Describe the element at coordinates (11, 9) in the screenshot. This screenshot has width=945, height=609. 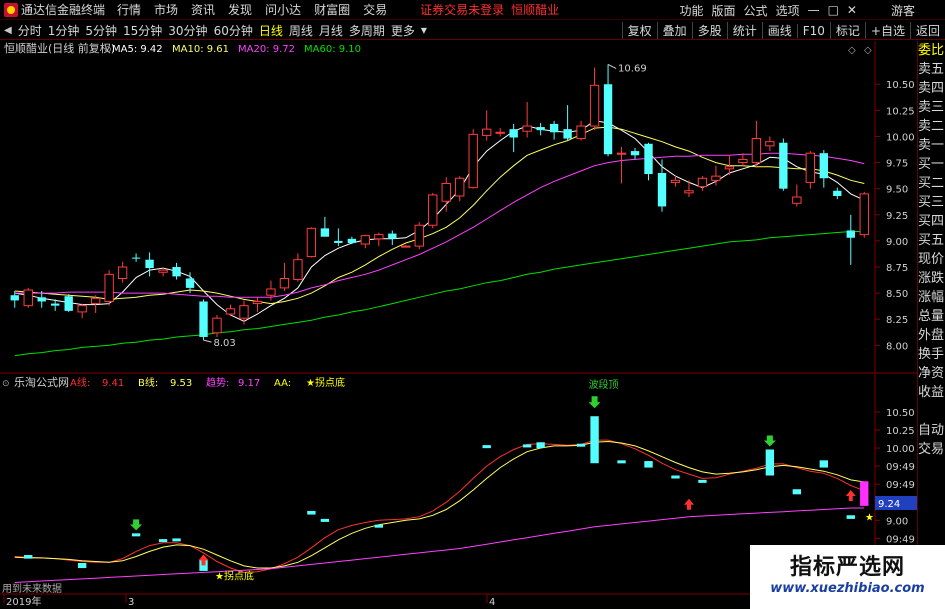
I see `app-logo-icon` at that location.